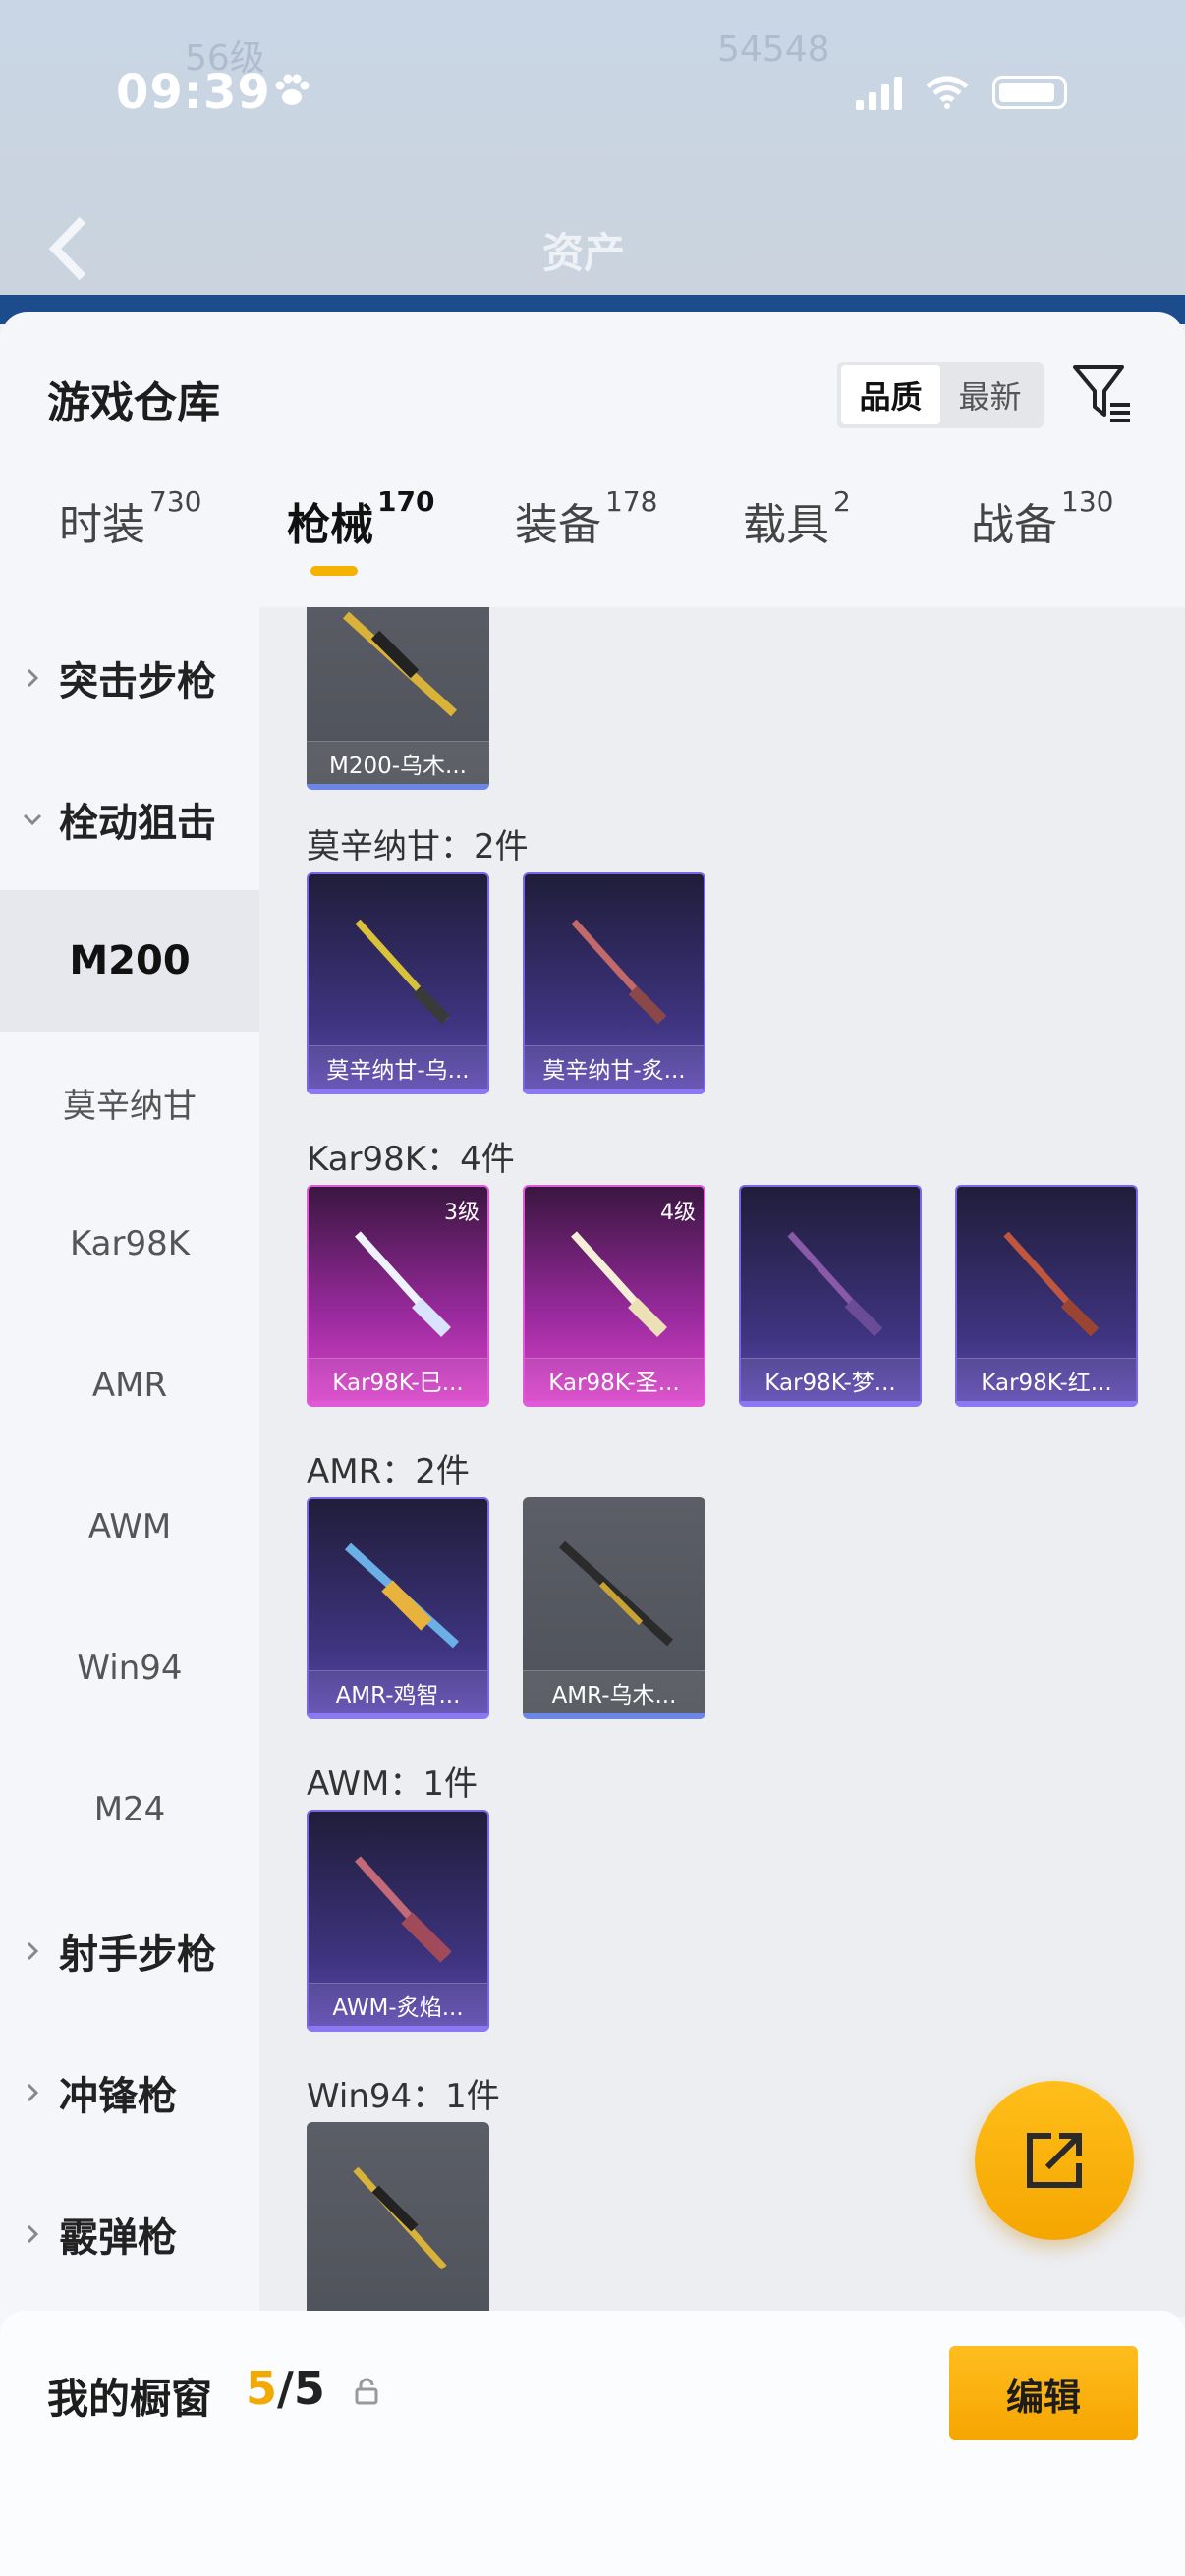 The image size is (1185, 2576). I want to click on tab-equipment: 装备 178, so click(586, 518).